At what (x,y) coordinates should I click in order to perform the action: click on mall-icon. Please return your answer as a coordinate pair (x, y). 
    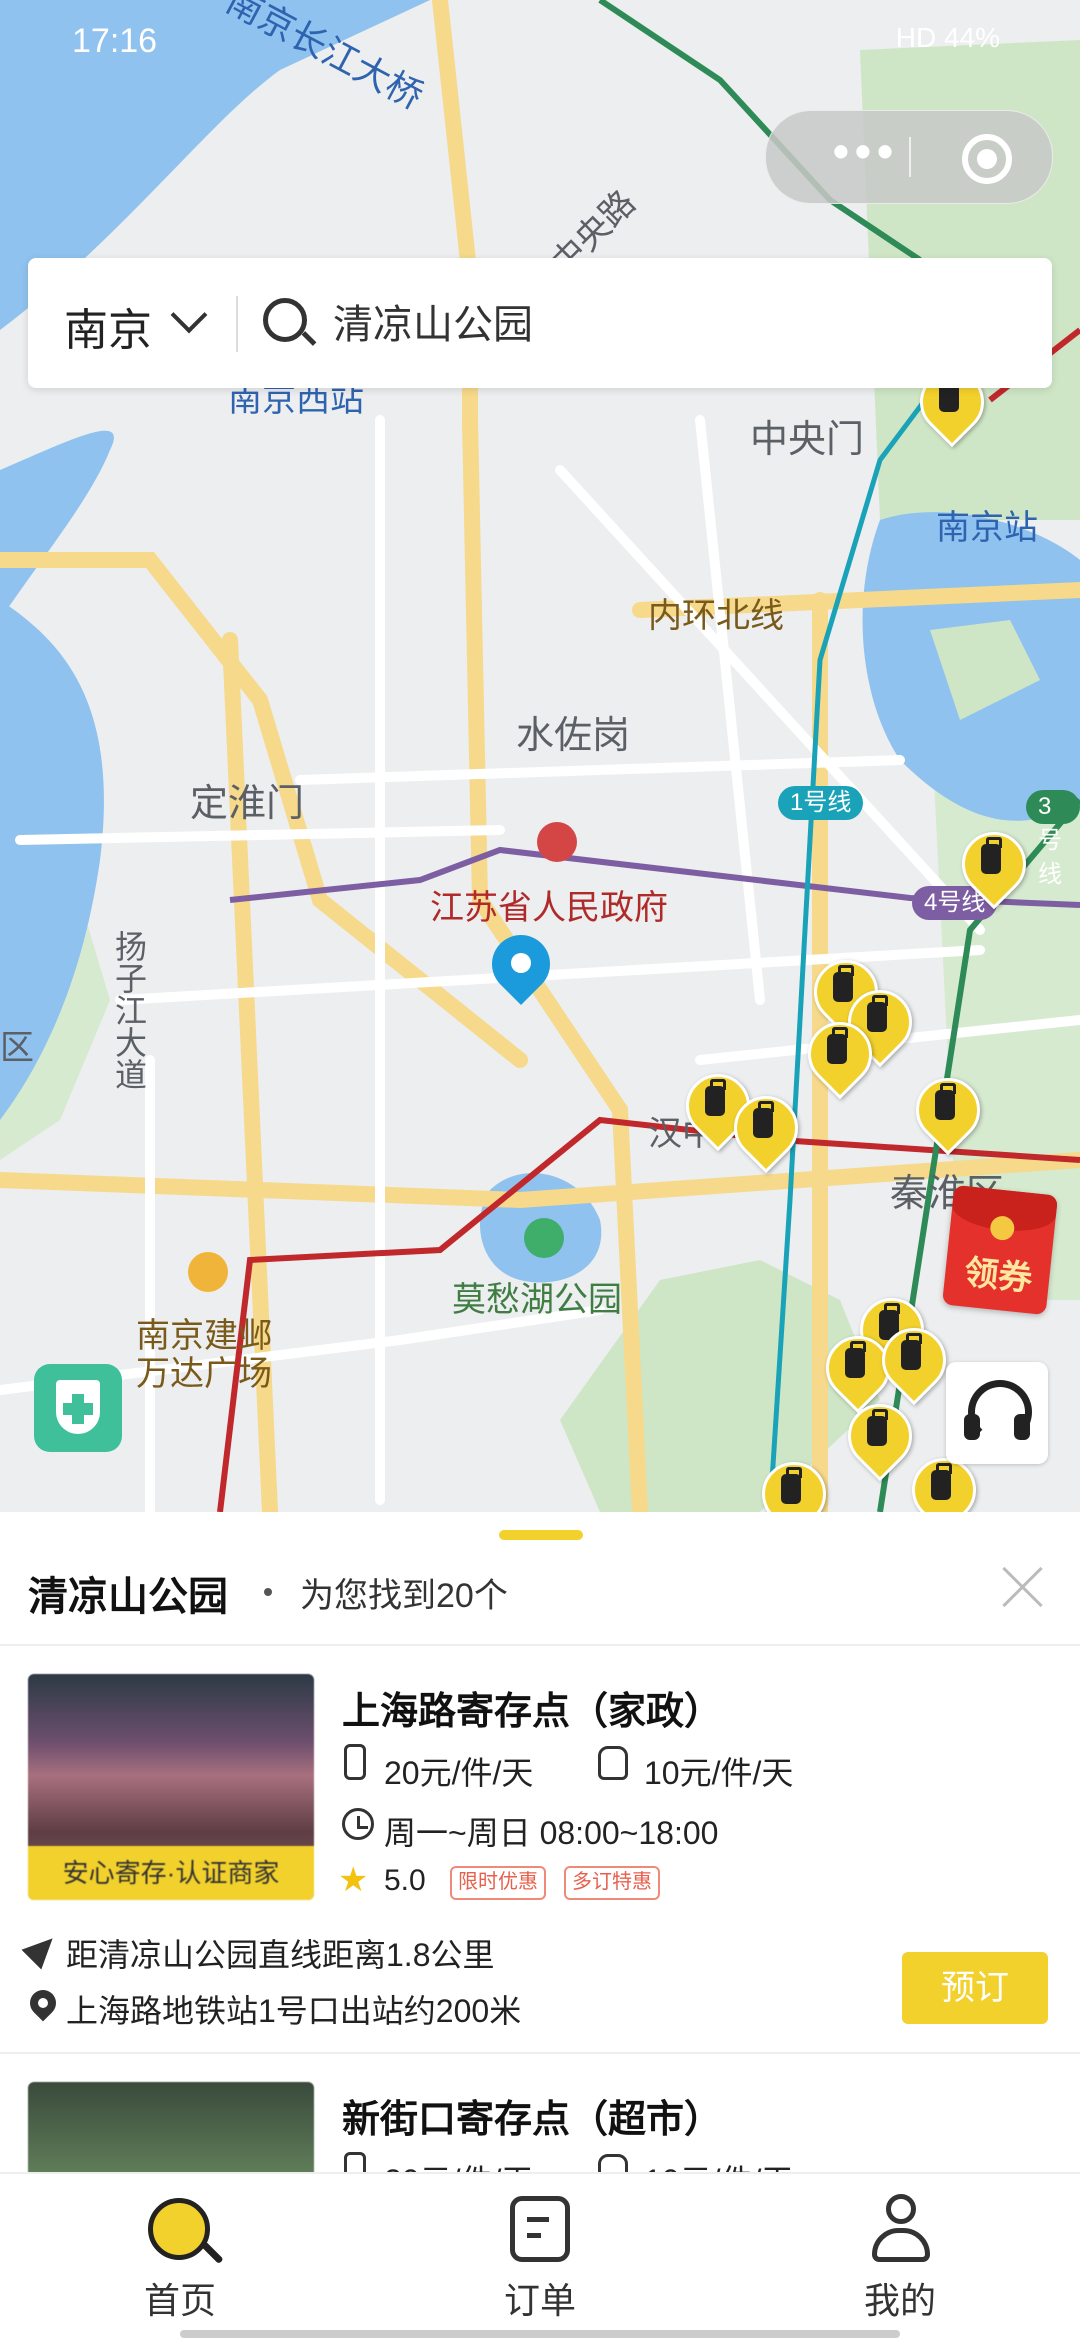
    Looking at the image, I should click on (208, 1272).